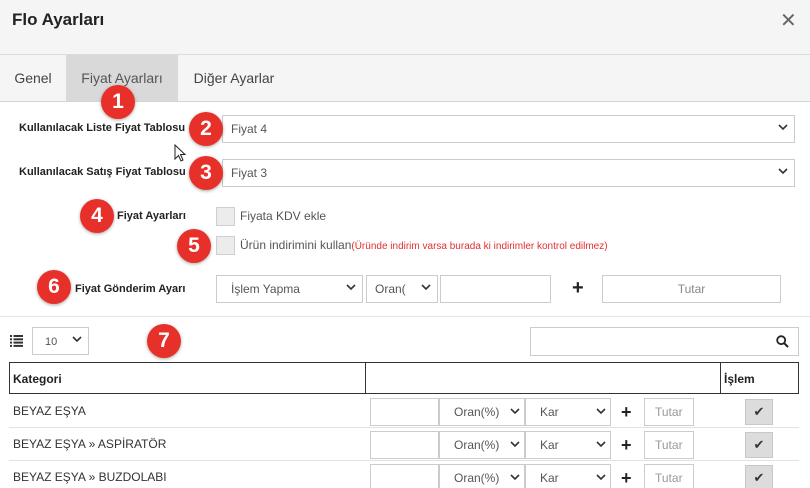 The image size is (810, 488). I want to click on annotation-badge-5: 5, so click(194, 246).